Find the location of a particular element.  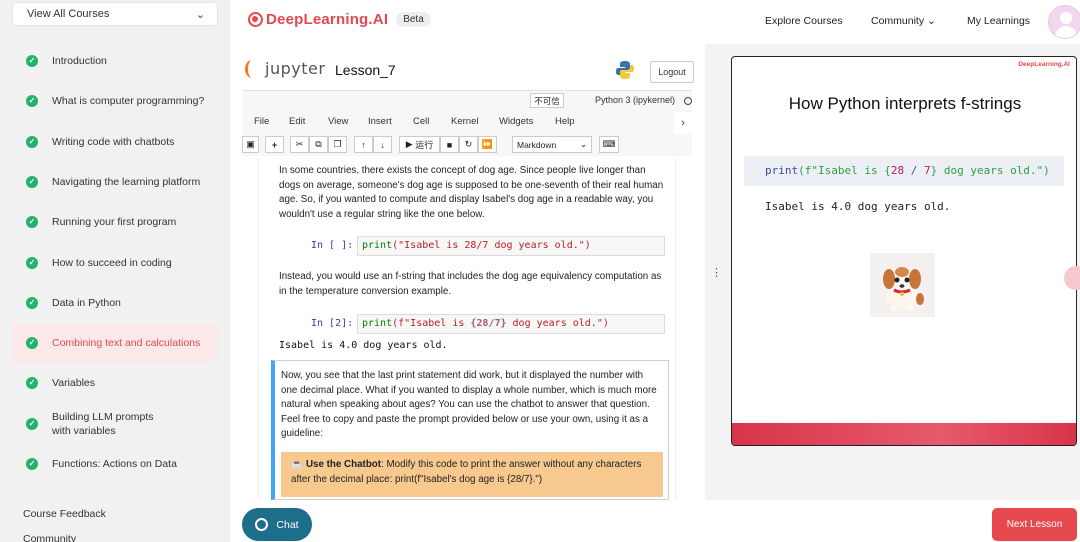

logout-button: Logout is located at coordinates (672, 72).